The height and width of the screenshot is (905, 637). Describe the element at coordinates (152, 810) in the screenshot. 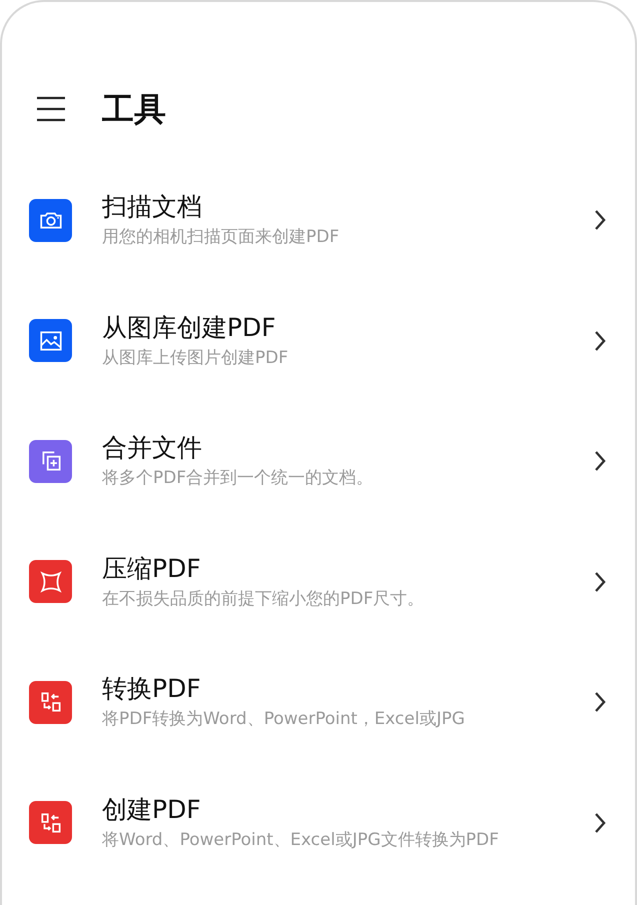

I see `tool-title: 创建PDF` at that location.